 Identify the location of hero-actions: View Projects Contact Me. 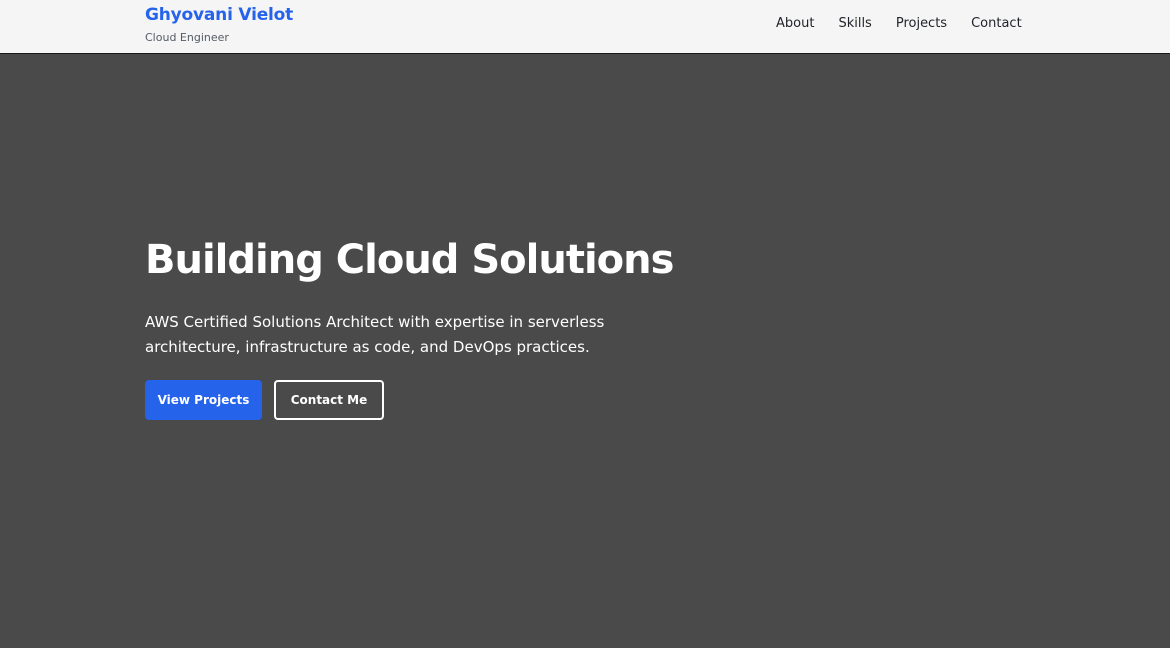
(455, 400).